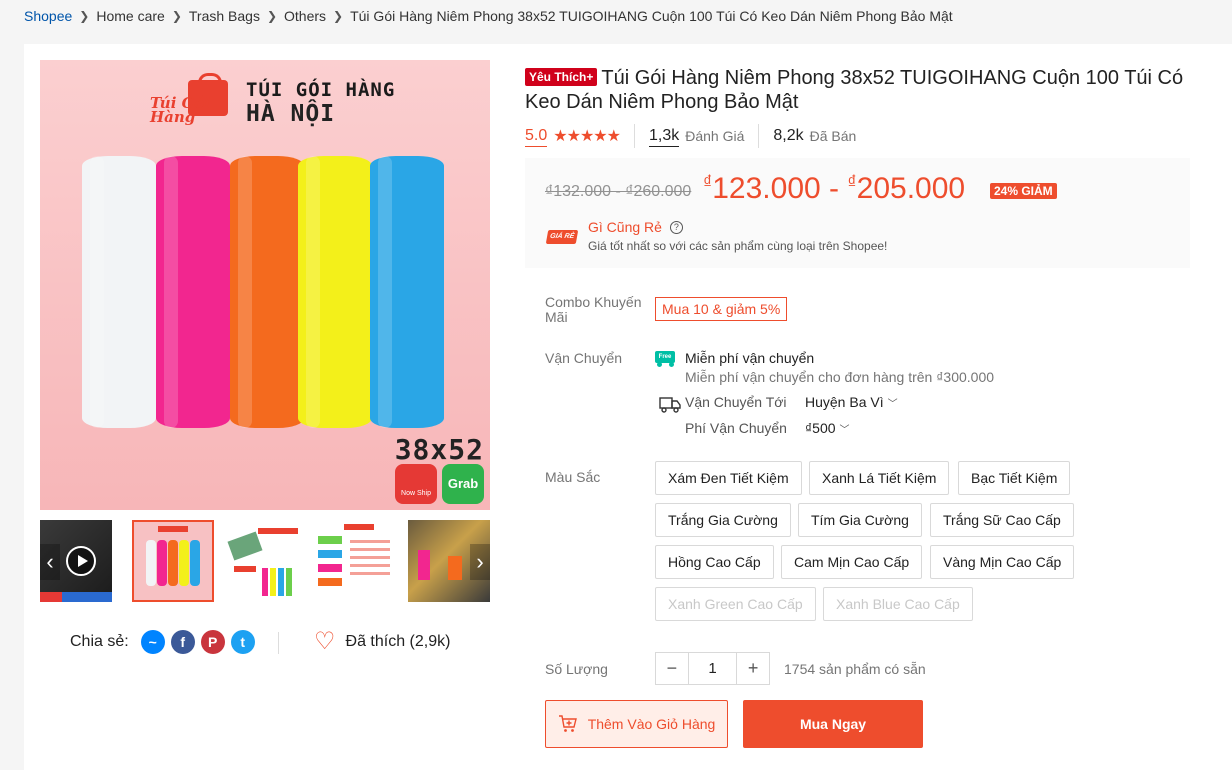 The image size is (1232, 770). I want to click on rating-row: 5.0 ★★★★★ 1,3k Đánh Giá 8,2k Đã Bán, so click(690, 136).